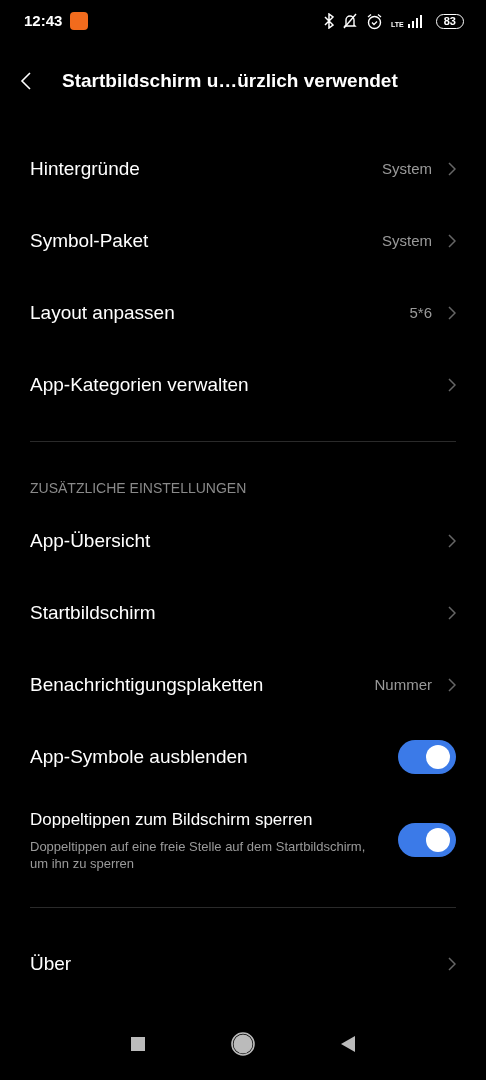 Image resolution: width=486 pixels, height=1080 pixels. Describe the element at coordinates (329, 21) in the screenshot. I see `bluetooth-icon` at that location.